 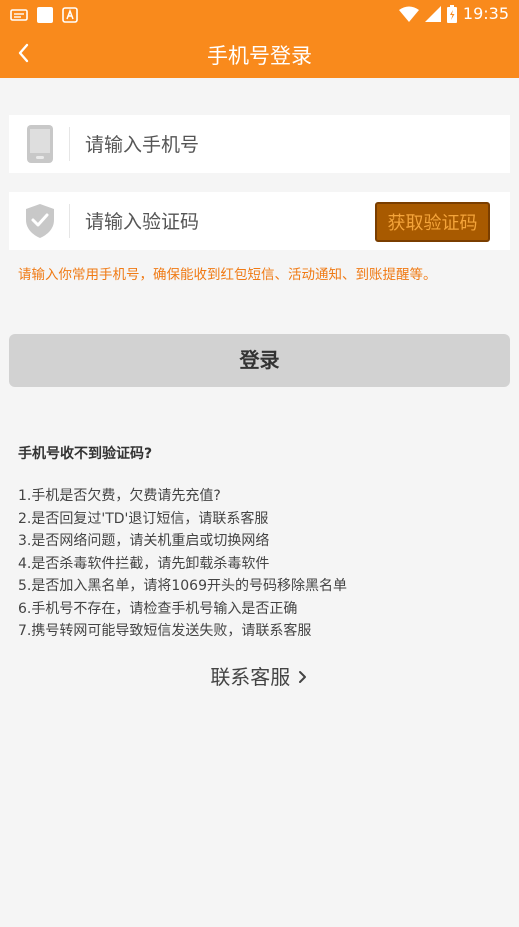 I want to click on status-bar-left-icons, so click(x=44, y=15).